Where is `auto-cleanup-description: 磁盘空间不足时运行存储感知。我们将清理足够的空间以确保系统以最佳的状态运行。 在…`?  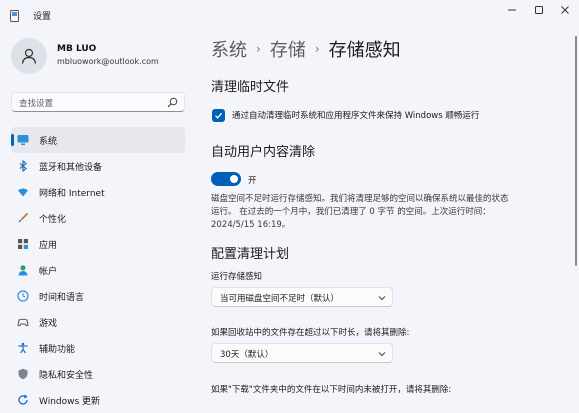 auto-cleanup-description: 磁盘空间不足时运行存储感知。我们将清理足够的空间以确保系统以最佳的状态运行。 在… is located at coordinates (360, 212).